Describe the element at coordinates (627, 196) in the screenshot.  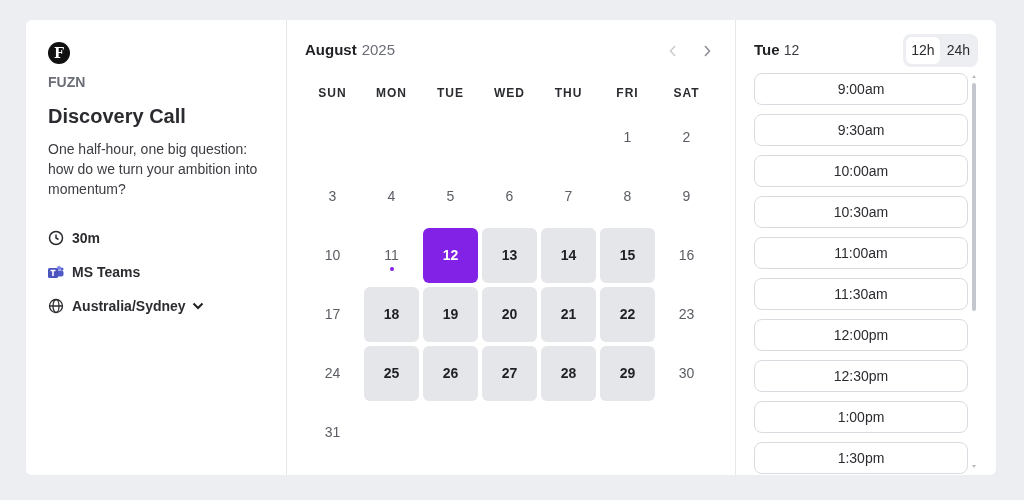
I see `date-text: 8` at that location.